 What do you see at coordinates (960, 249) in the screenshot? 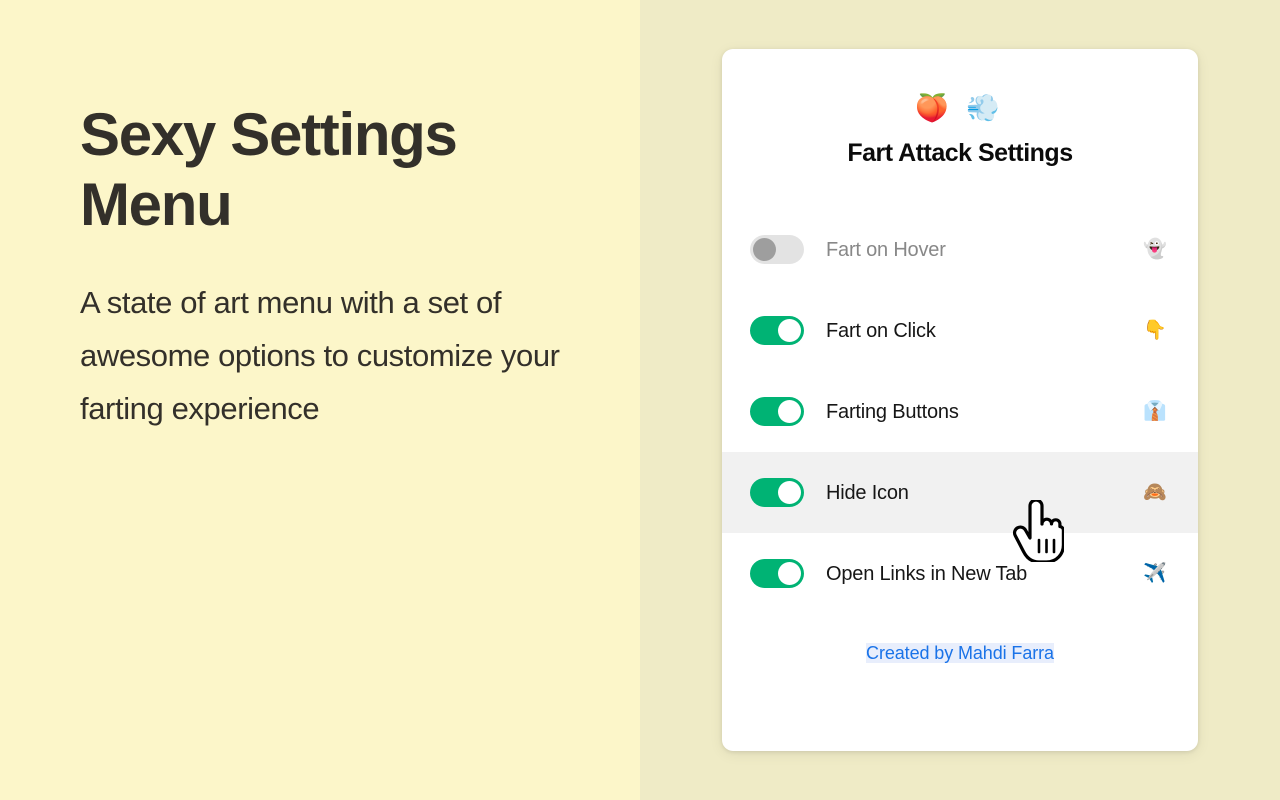
I see `settings-row: Fart on Hover 👻` at bounding box center [960, 249].